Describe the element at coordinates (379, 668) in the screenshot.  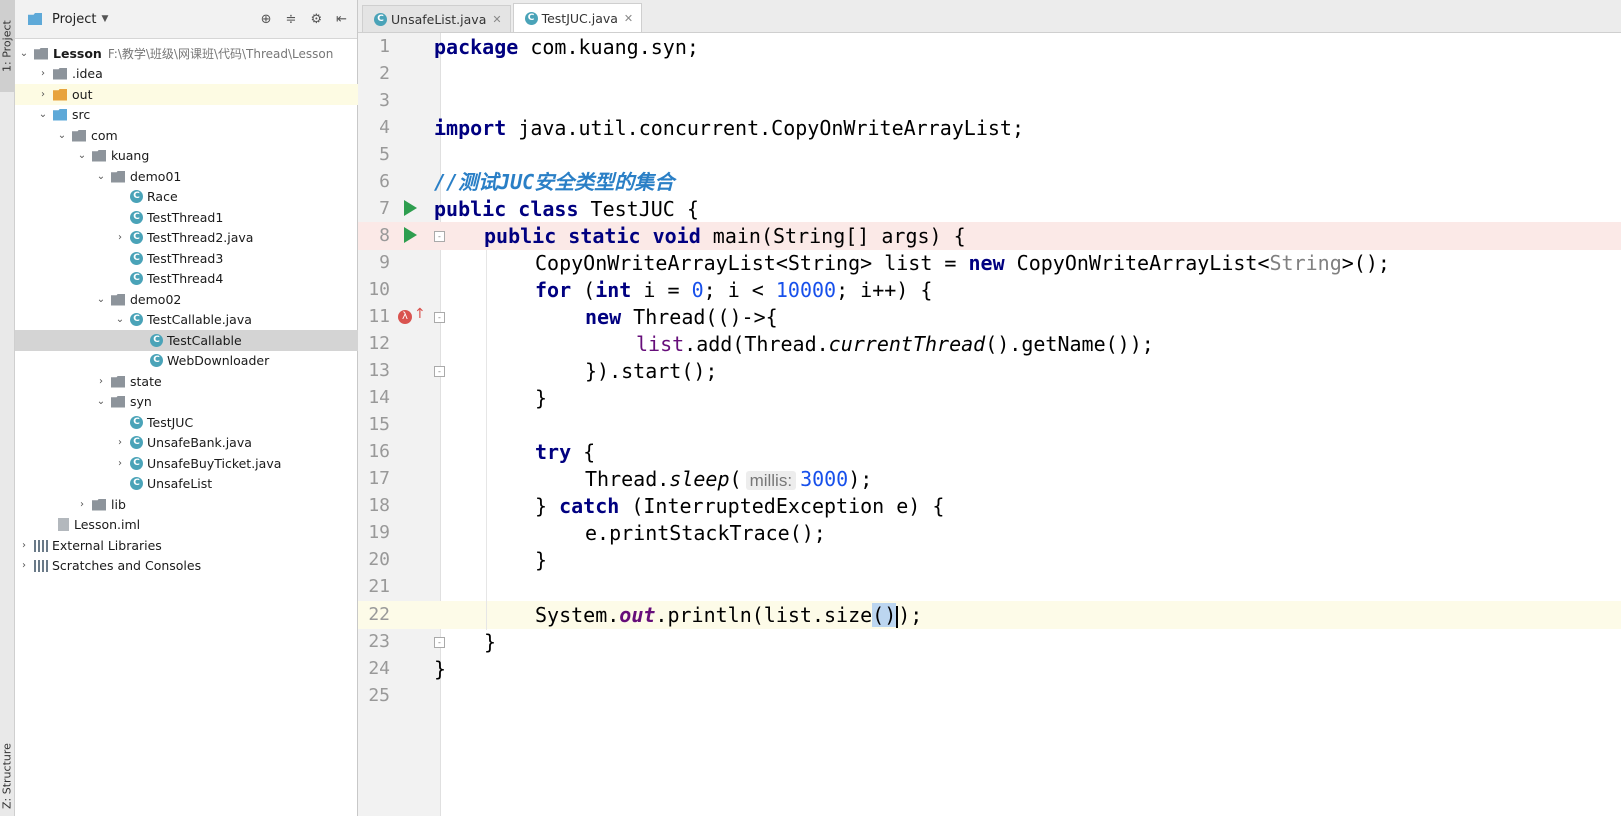
I see `line-number: 24` at that location.